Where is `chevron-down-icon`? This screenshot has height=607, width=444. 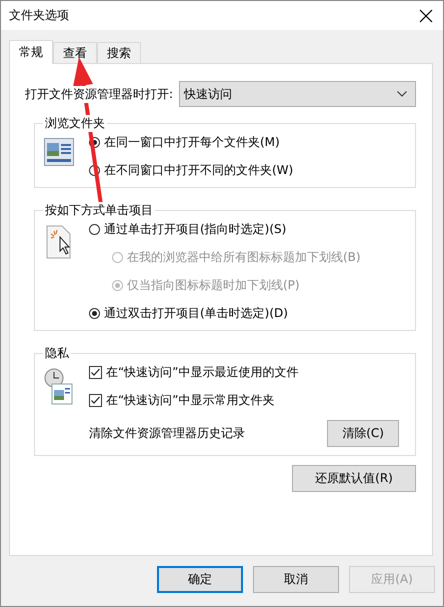 chevron-down-icon is located at coordinates (402, 94).